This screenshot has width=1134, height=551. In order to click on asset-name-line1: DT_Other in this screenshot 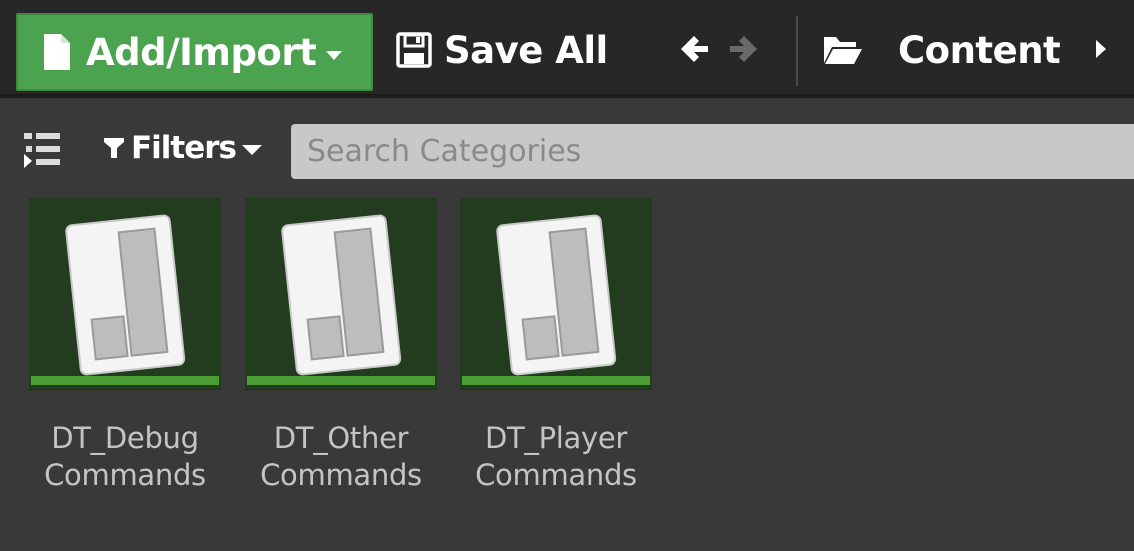, I will do `click(341, 438)`.